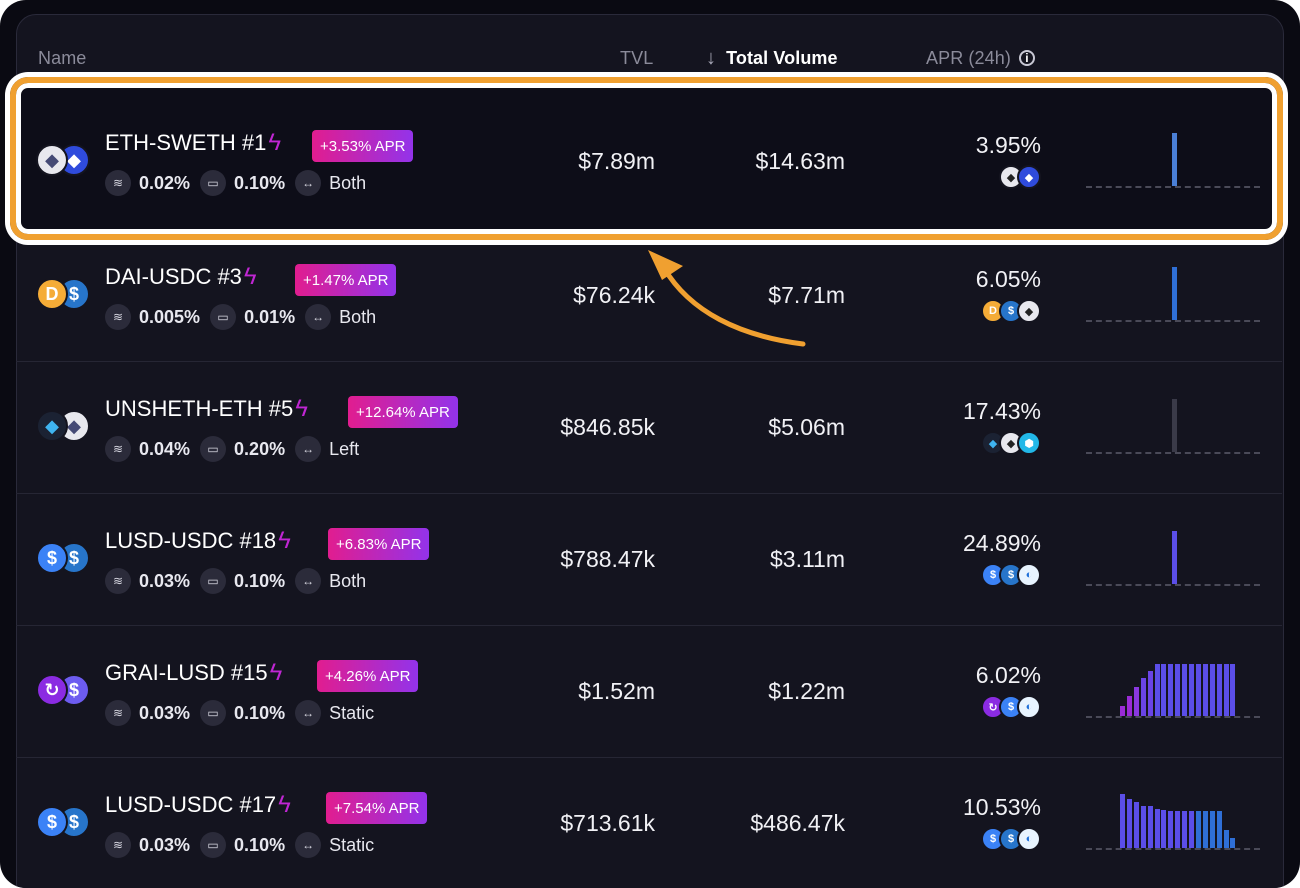 Image resolution: width=1300 pixels, height=888 pixels. Describe the element at coordinates (358, 316) in the screenshot. I see `mode-value: Both` at that location.